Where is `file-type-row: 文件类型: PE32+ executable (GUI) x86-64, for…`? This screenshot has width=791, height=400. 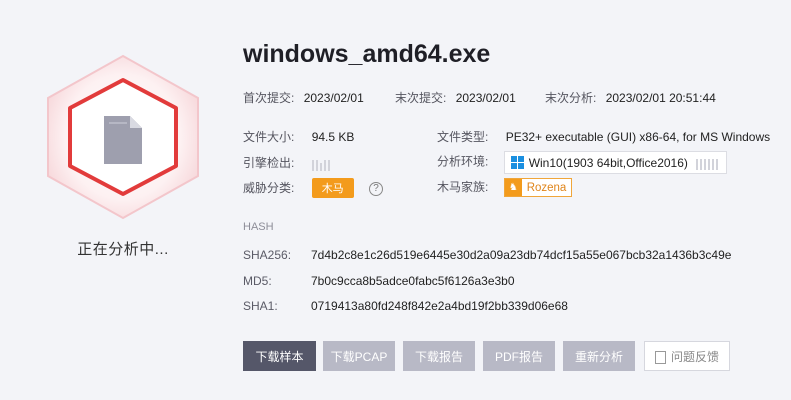
file-type-row: 文件类型: PE32+ executable (GUI) x86-64, for… is located at coordinates (603, 136).